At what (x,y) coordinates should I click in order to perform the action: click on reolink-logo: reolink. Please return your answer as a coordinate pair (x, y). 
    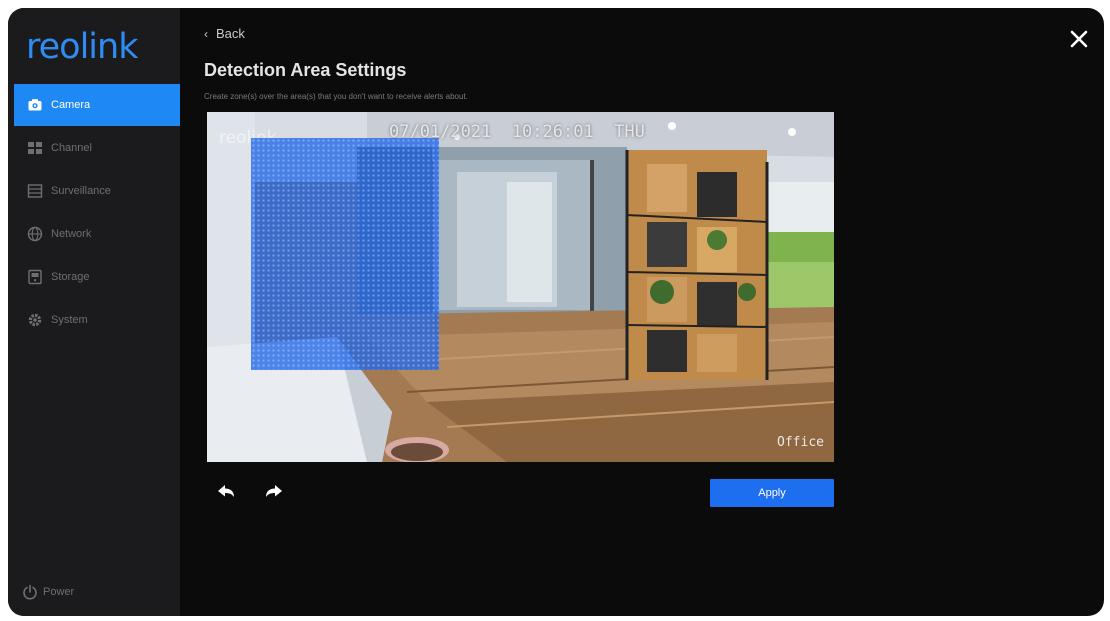
    Looking at the image, I should click on (82, 47).